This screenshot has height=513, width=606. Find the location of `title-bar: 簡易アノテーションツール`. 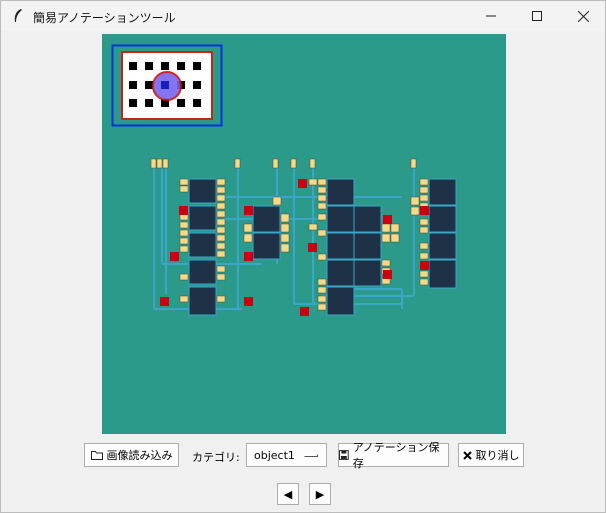

title-bar: 簡易アノテーションツール is located at coordinates (303, 16).